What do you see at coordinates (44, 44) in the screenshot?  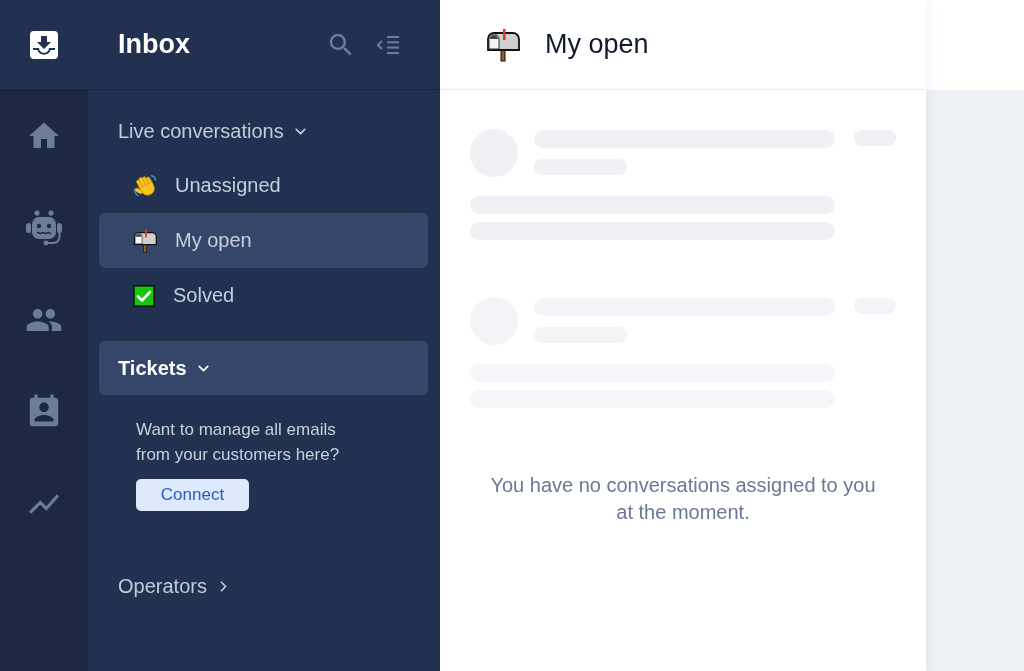 I see `inbox-icon` at bounding box center [44, 44].